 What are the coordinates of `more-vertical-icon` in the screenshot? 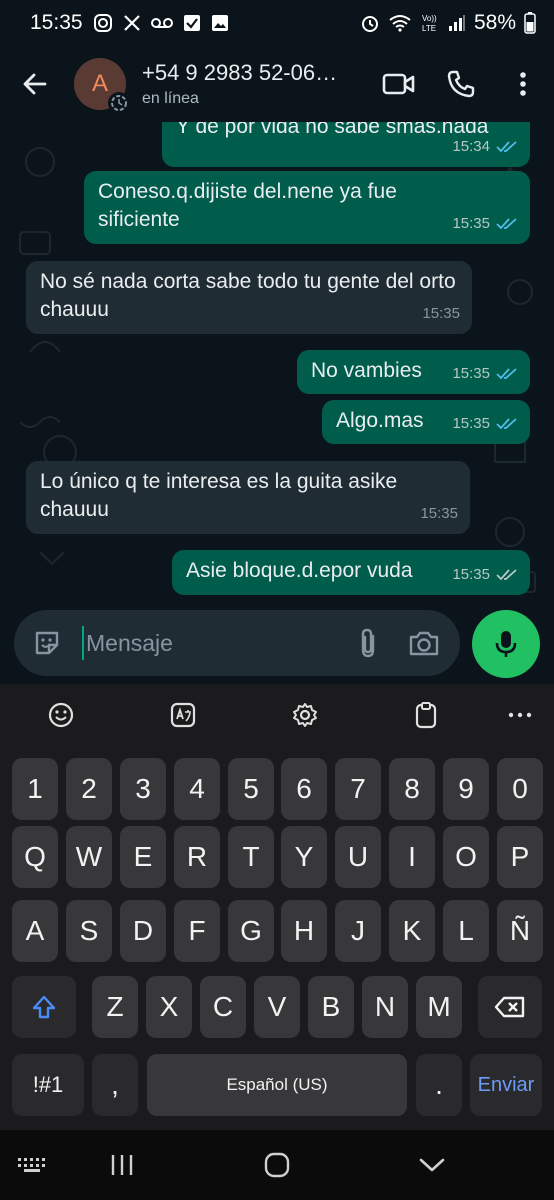 It's located at (523, 84).